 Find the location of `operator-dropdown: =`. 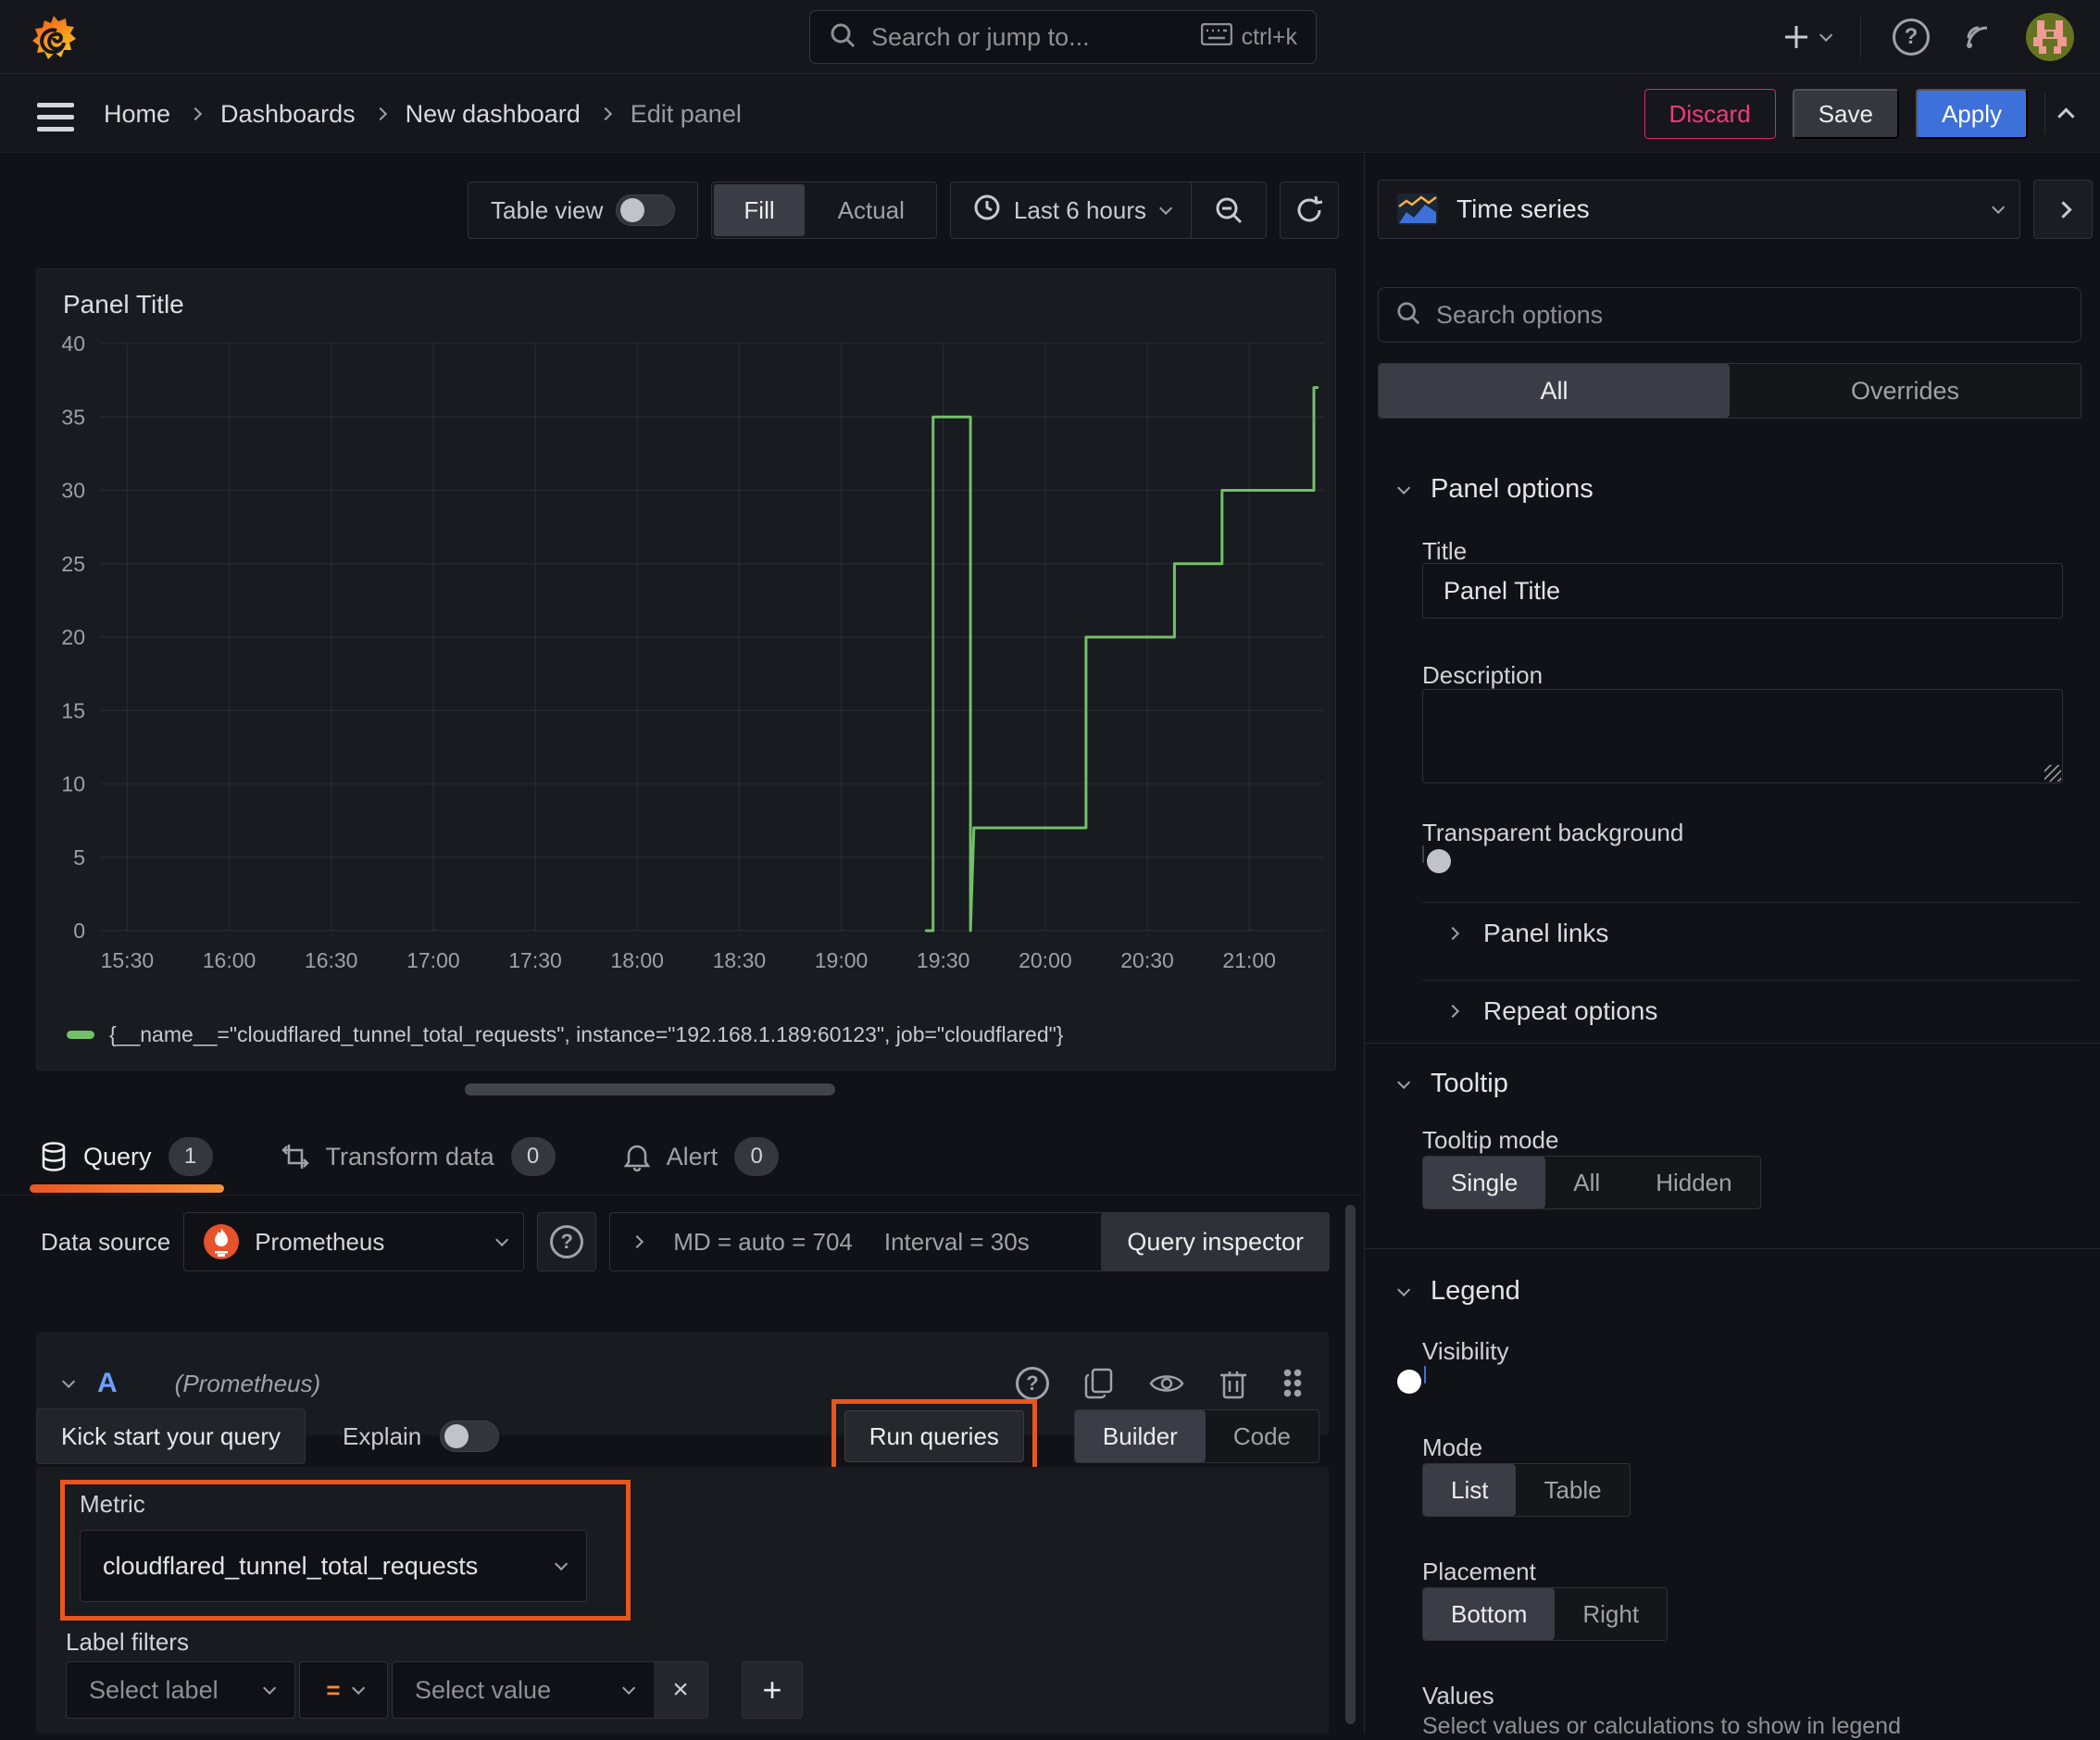

operator-dropdown: = is located at coordinates (343, 1690).